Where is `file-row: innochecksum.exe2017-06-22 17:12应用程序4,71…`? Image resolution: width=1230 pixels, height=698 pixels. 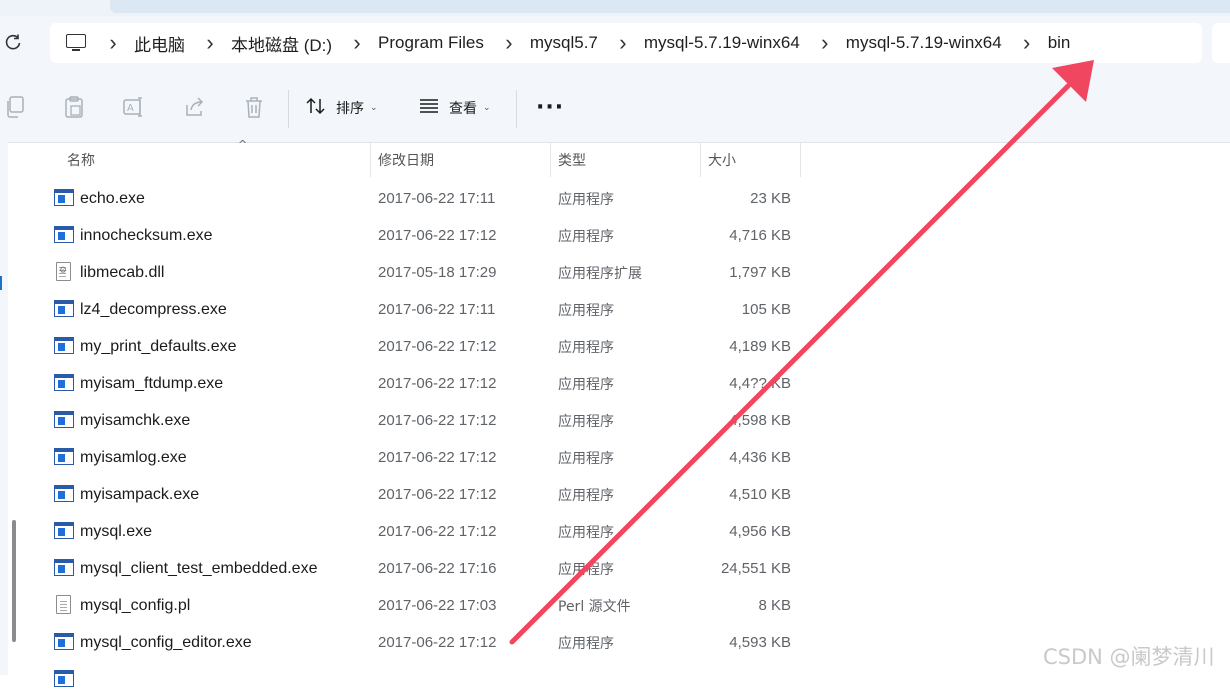
file-row: innochecksum.exe2017-06-22 17:12应用程序4,71… is located at coordinates (430, 235).